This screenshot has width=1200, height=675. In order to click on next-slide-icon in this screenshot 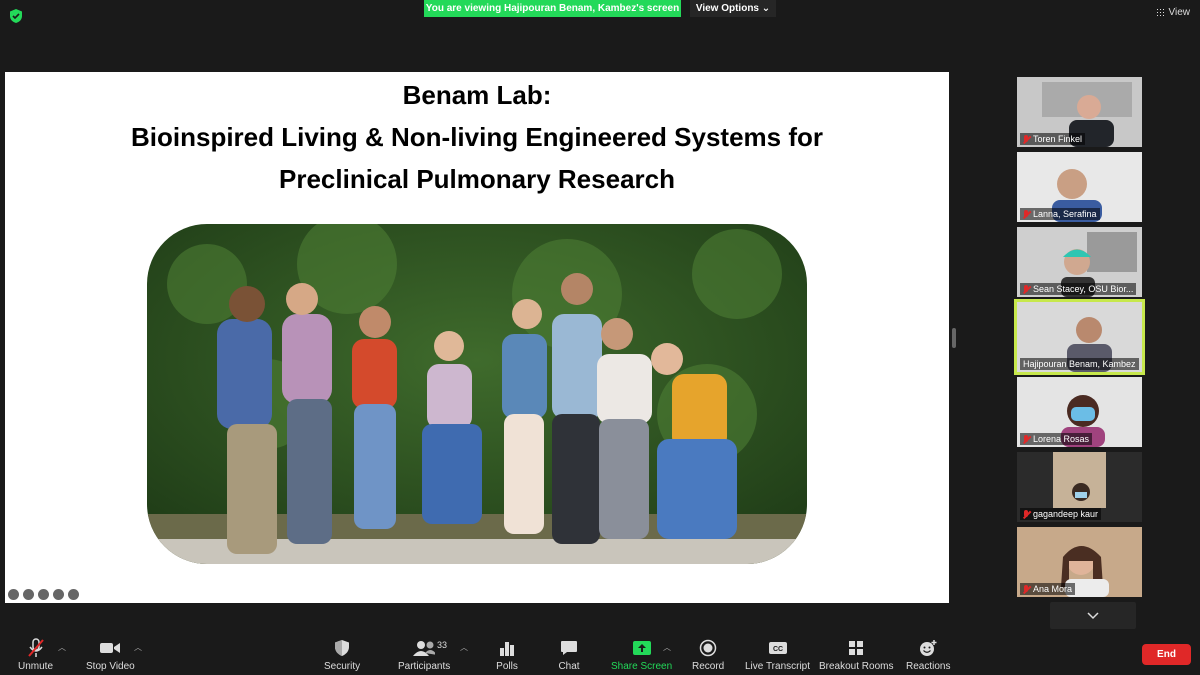, I will do `click(73, 594)`.